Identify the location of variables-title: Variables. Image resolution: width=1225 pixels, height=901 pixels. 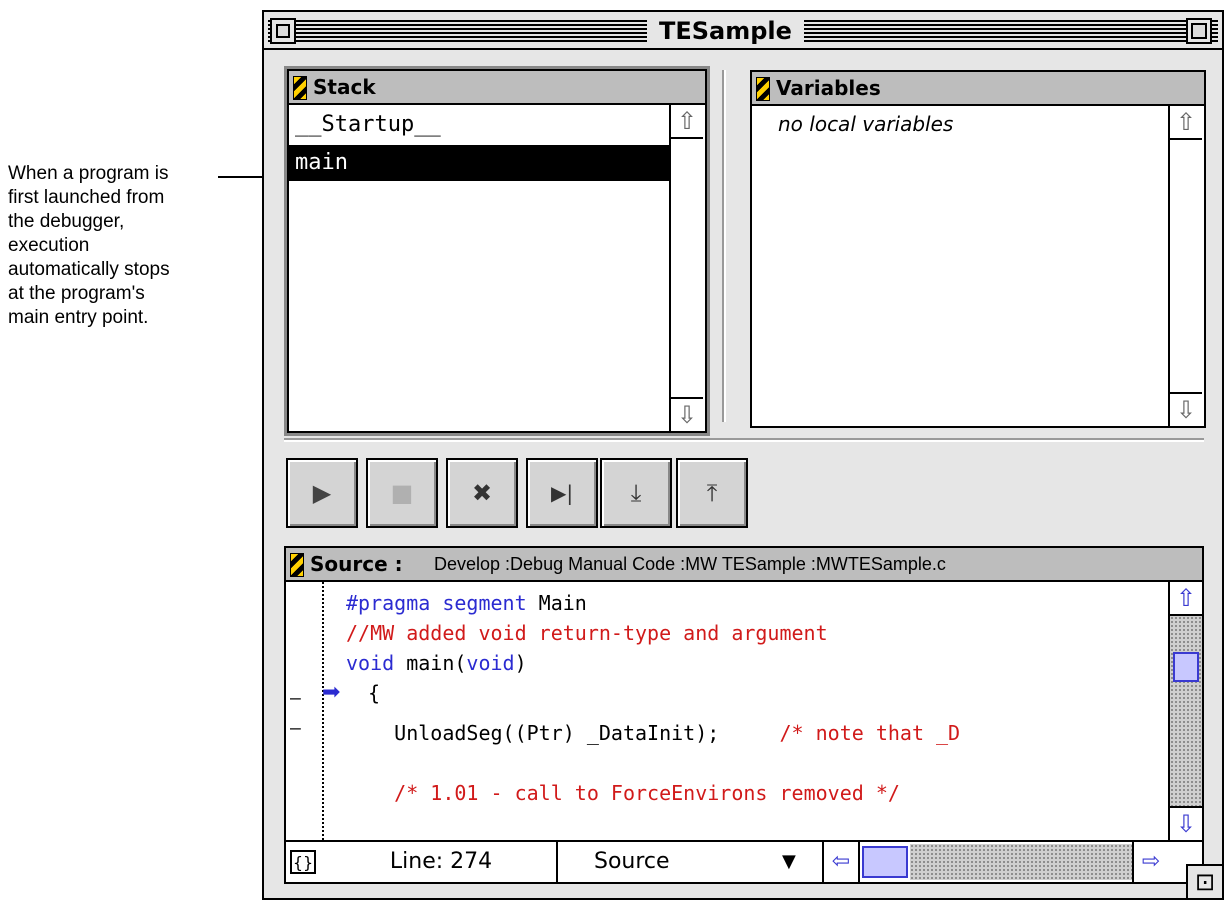
(828, 88).